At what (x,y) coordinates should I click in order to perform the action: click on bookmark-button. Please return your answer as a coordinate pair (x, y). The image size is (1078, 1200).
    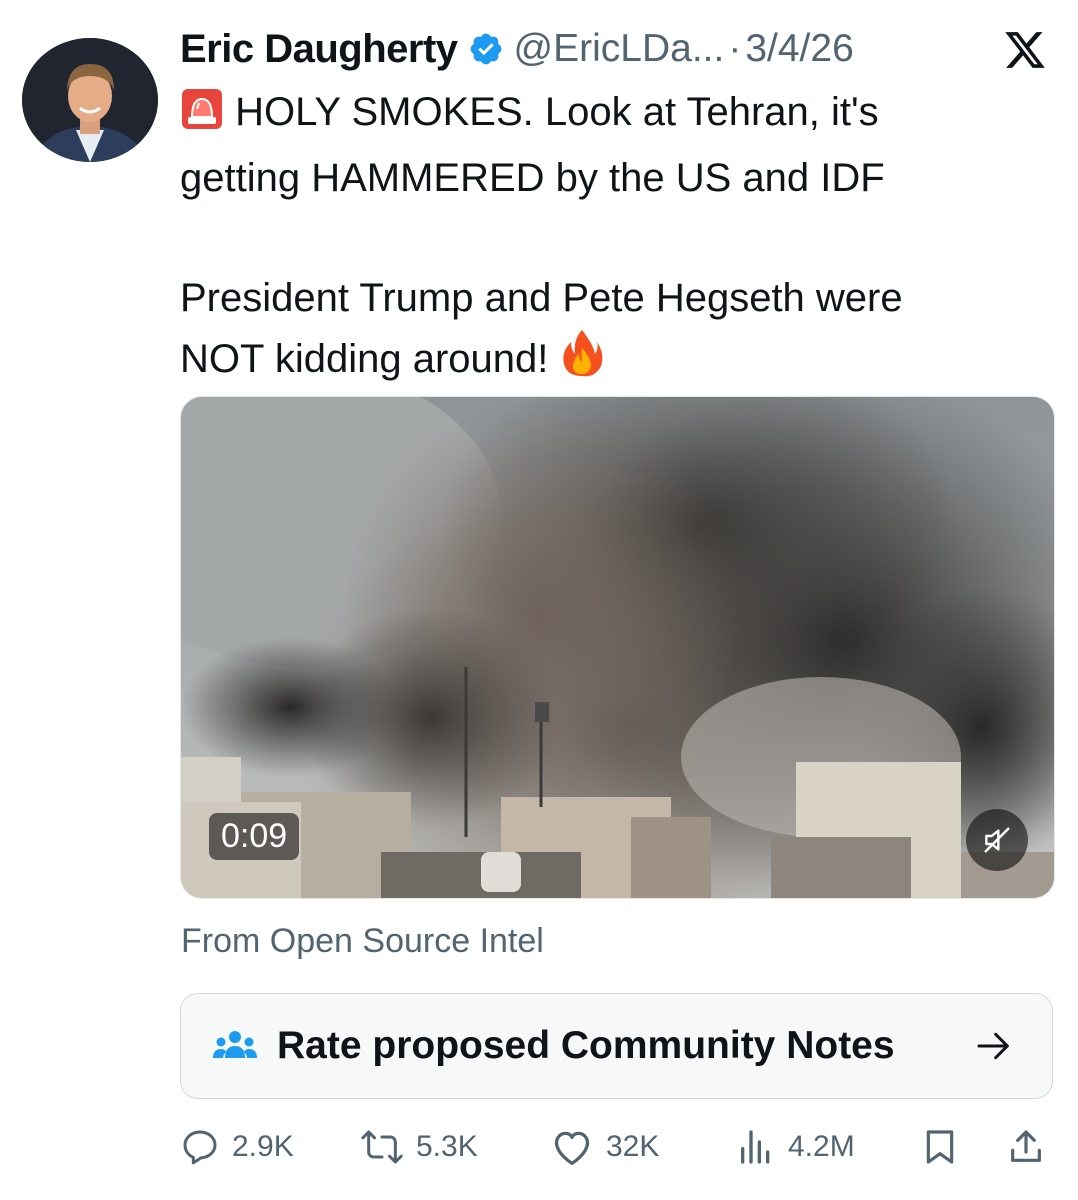
    Looking at the image, I should click on (940, 1147).